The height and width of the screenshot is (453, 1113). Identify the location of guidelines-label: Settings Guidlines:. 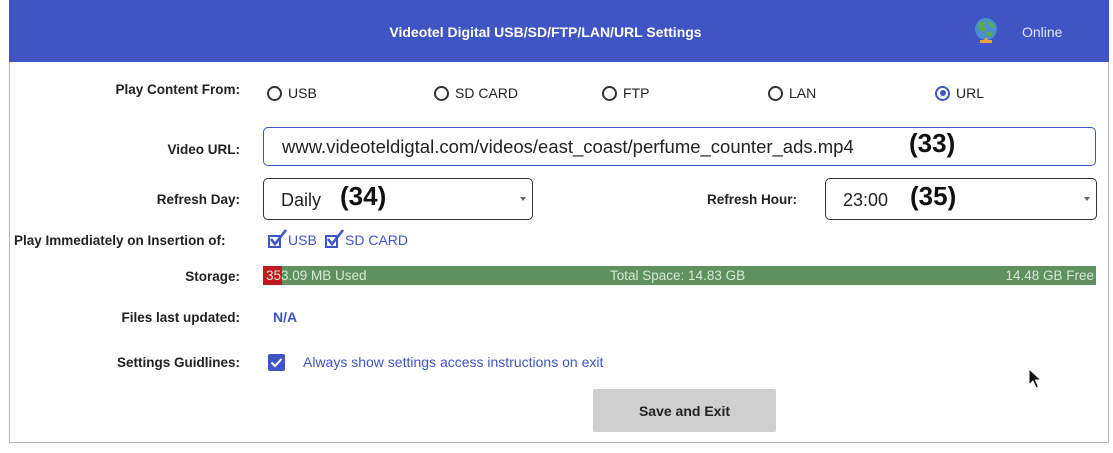
(178, 362).